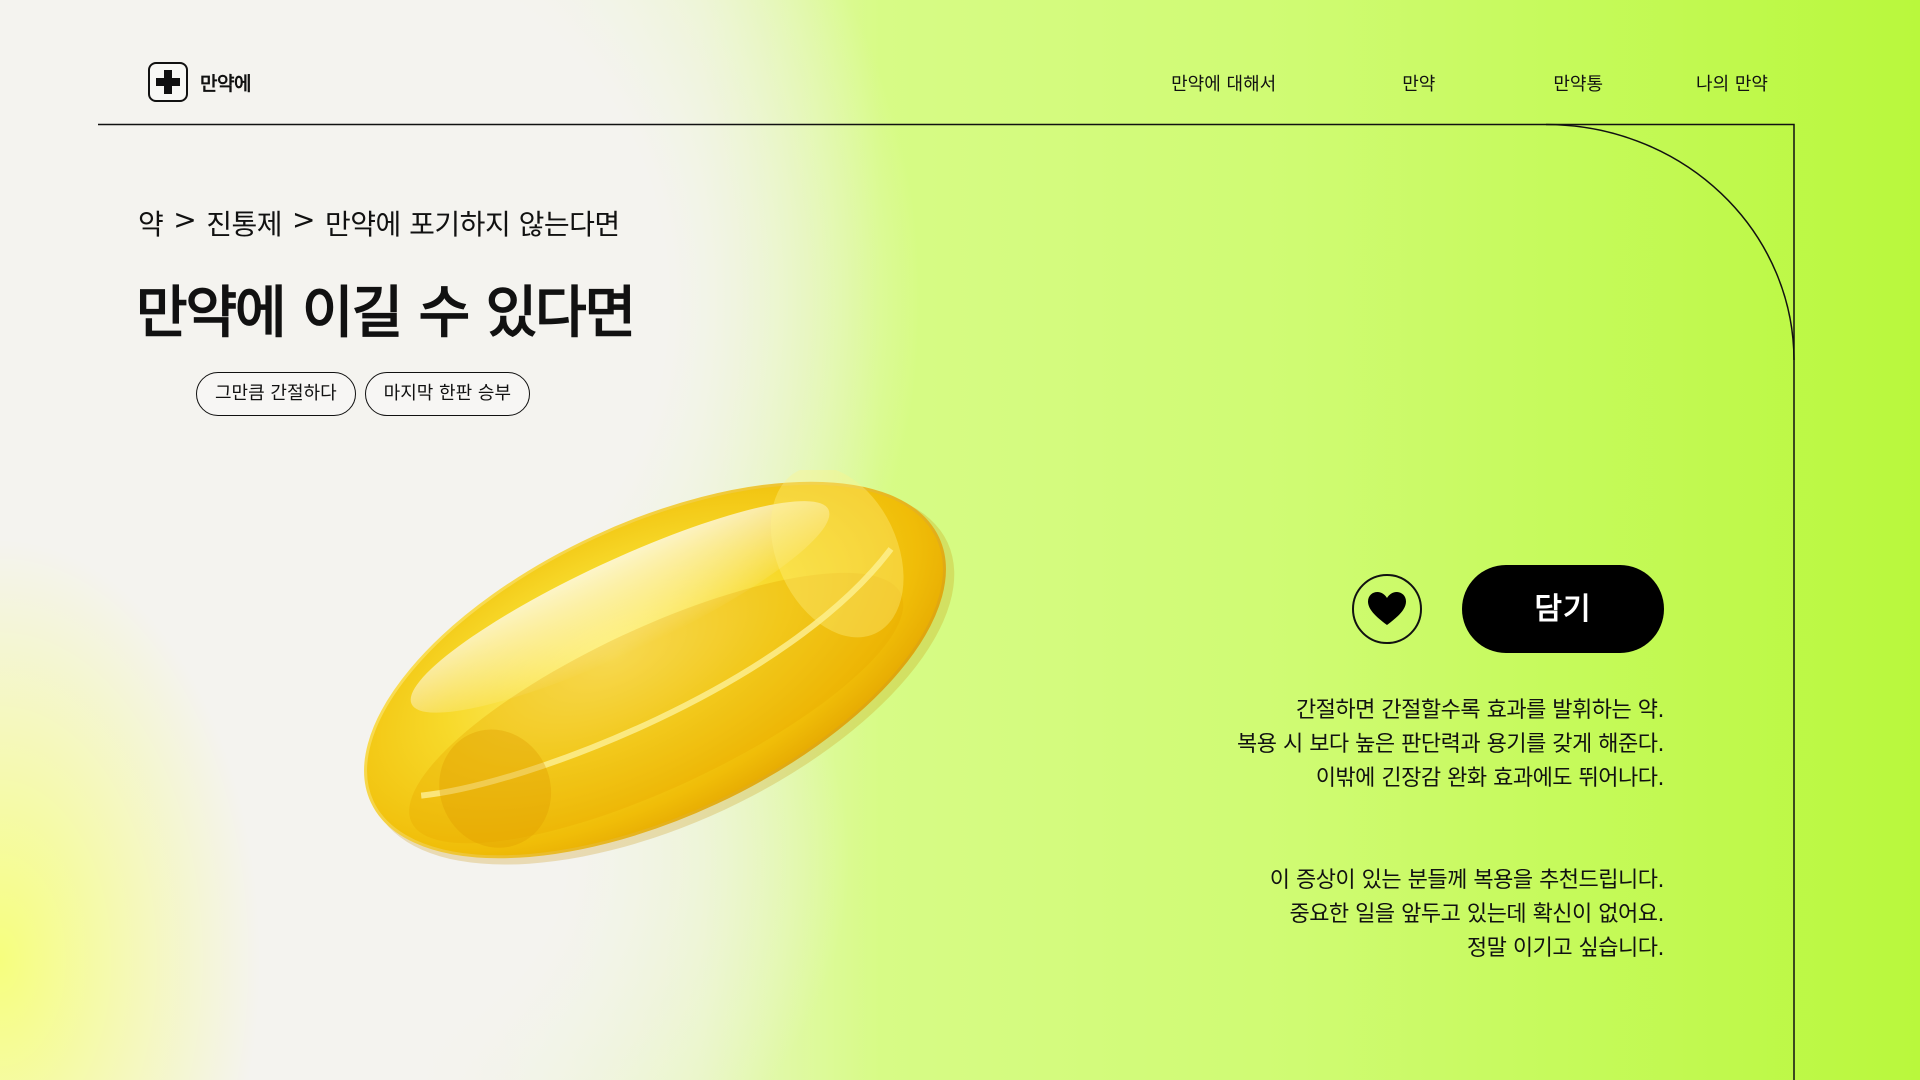 The width and height of the screenshot is (1920, 1080). Describe the element at coordinates (447, 394) in the screenshot. I see `tag-chip: 마지막 한판 승부` at that location.